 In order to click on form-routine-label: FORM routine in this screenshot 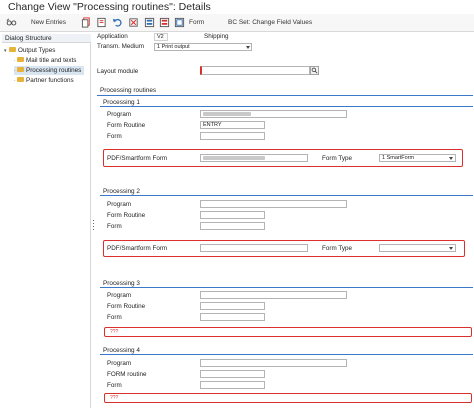, I will do `click(127, 374)`.